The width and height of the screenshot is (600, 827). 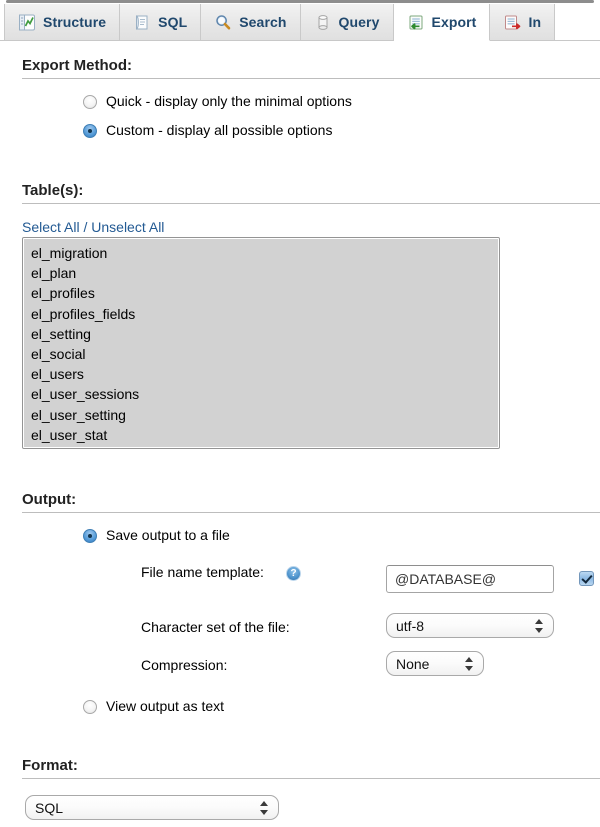 I want to click on navigation-tabbar: Structure SQL Search Query Export In, so click(x=300, y=22).